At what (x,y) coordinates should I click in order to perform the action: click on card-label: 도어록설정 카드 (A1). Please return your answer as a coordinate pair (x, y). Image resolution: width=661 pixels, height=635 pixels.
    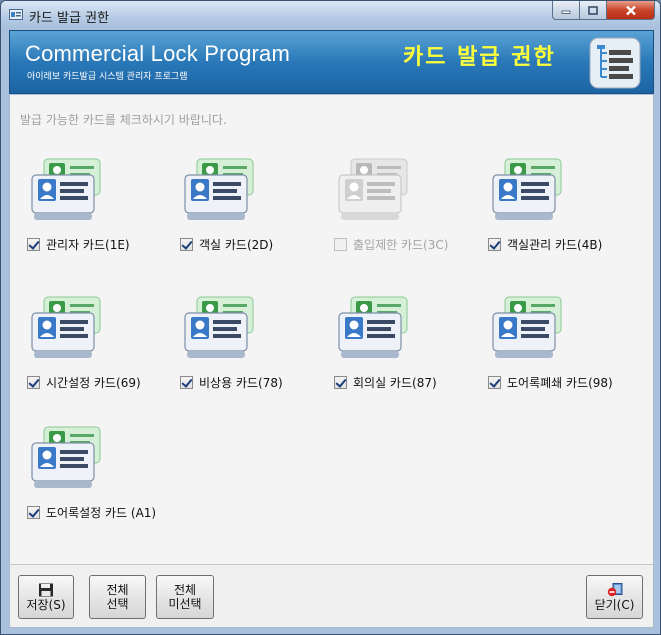
    Looking at the image, I should click on (101, 513).